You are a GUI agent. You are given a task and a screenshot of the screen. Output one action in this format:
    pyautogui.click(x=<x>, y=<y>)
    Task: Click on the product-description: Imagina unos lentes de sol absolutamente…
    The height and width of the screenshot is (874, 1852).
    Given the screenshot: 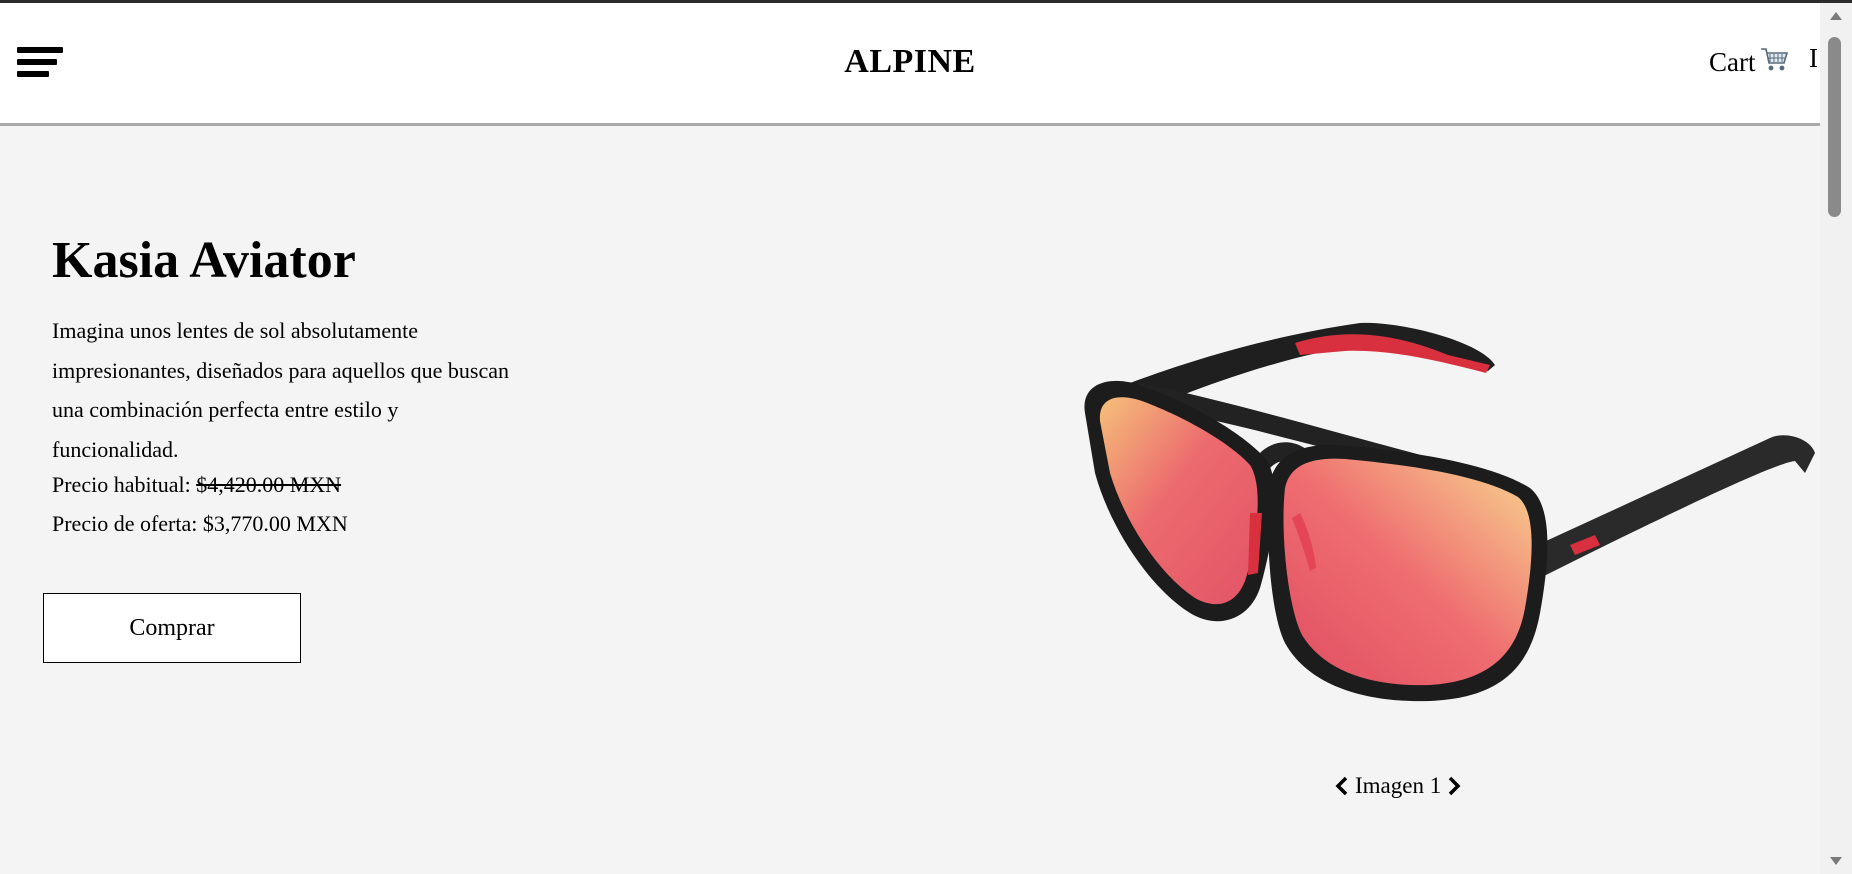 What is the action you would take?
    pyautogui.click(x=280, y=390)
    